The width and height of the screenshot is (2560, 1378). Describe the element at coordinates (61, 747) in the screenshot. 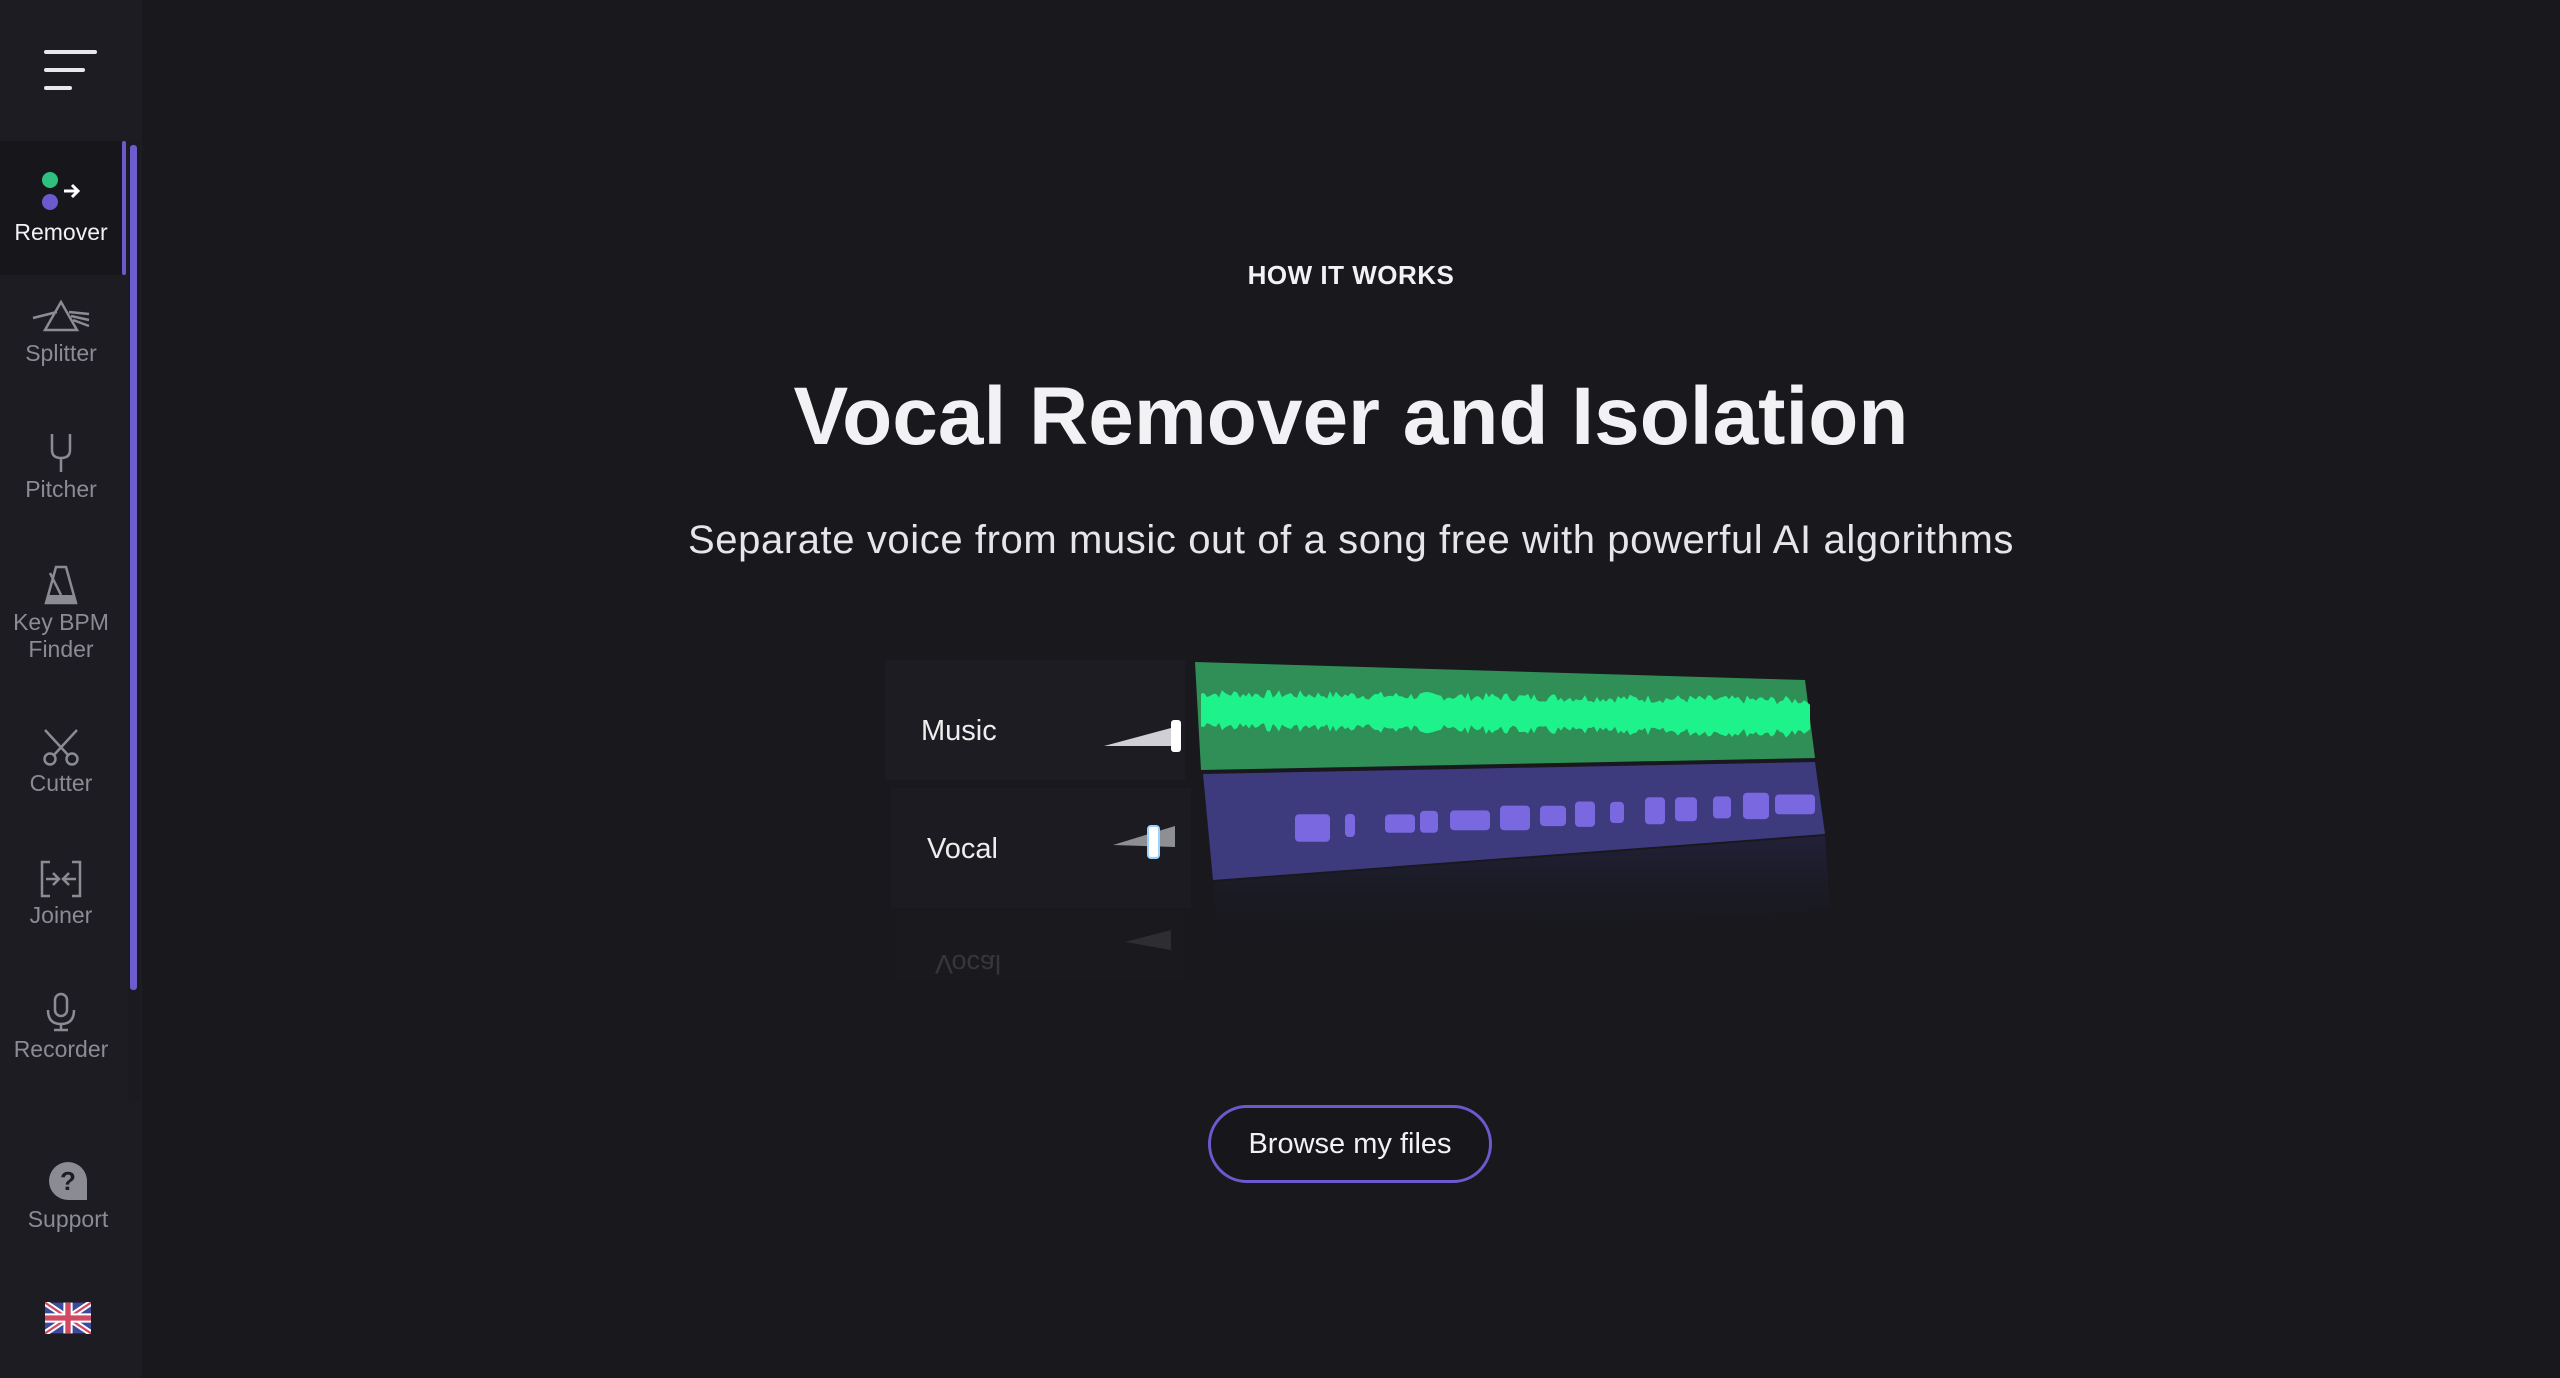

I see `scissors-icon` at that location.